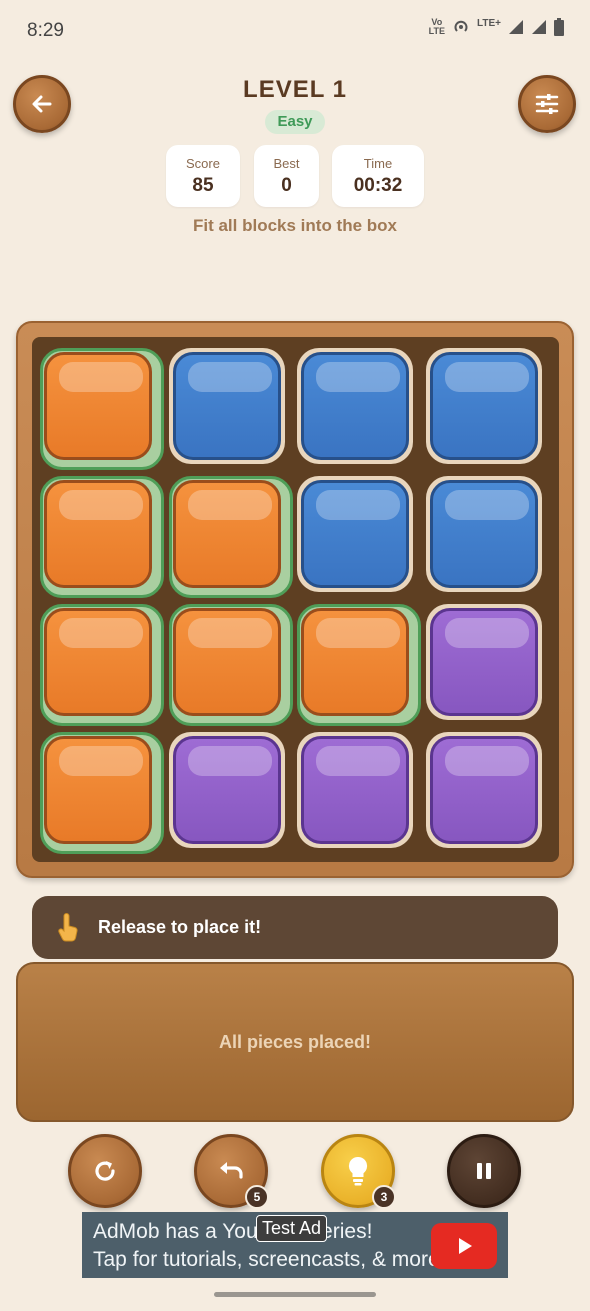 The height and width of the screenshot is (1311, 590). I want to click on level-title: LEVEL 1, so click(295, 89).